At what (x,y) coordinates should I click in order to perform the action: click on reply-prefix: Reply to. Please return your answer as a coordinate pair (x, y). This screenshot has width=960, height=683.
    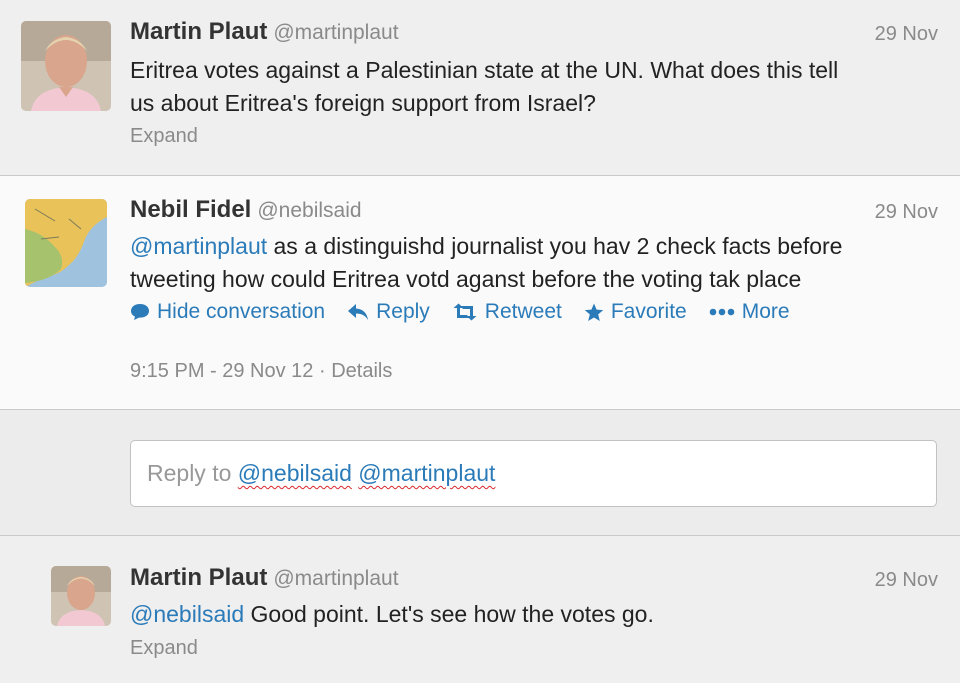
    Looking at the image, I should click on (192, 473).